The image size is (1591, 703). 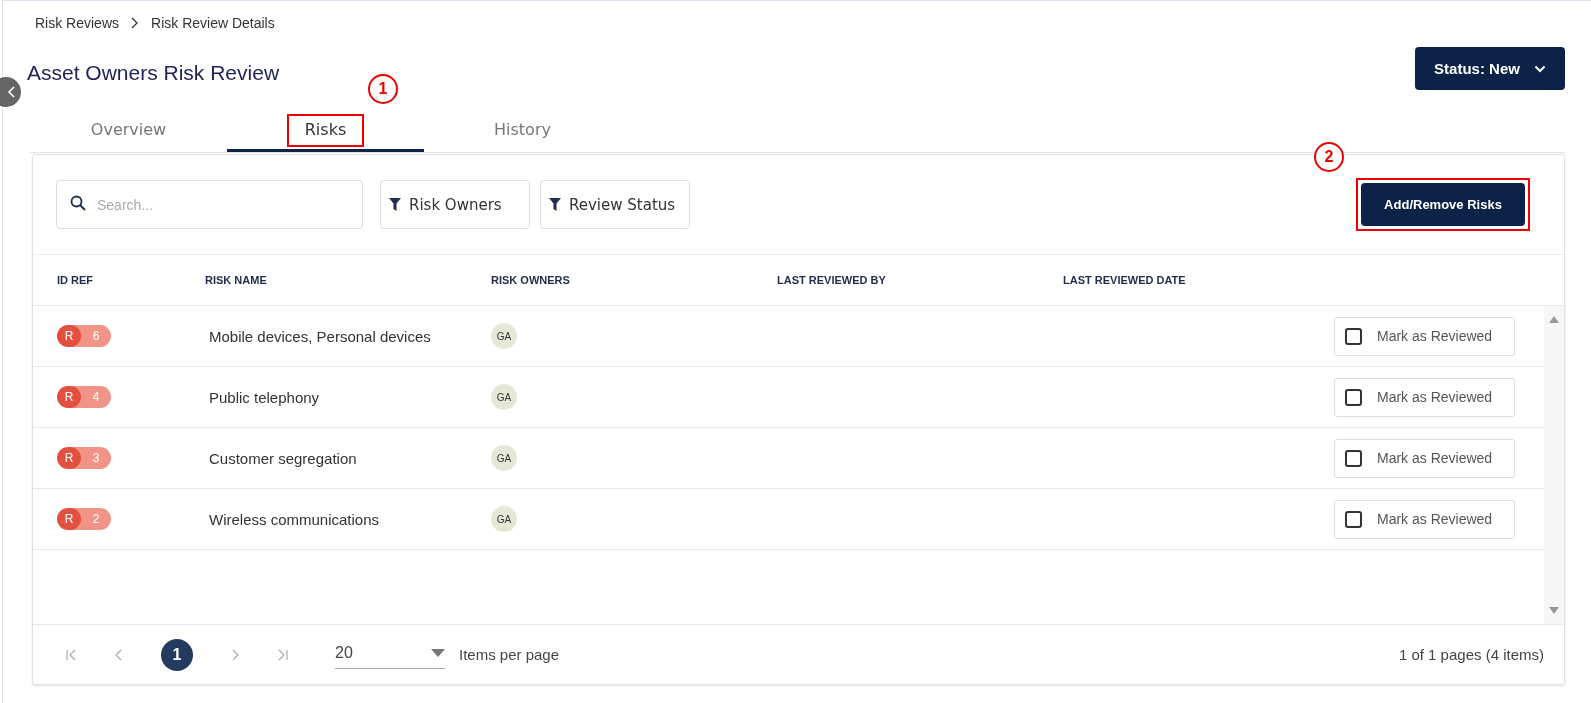 What do you see at coordinates (615, 204) in the screenshot?
I see `filter-button: Review Status` at bounding box center [615, 204].